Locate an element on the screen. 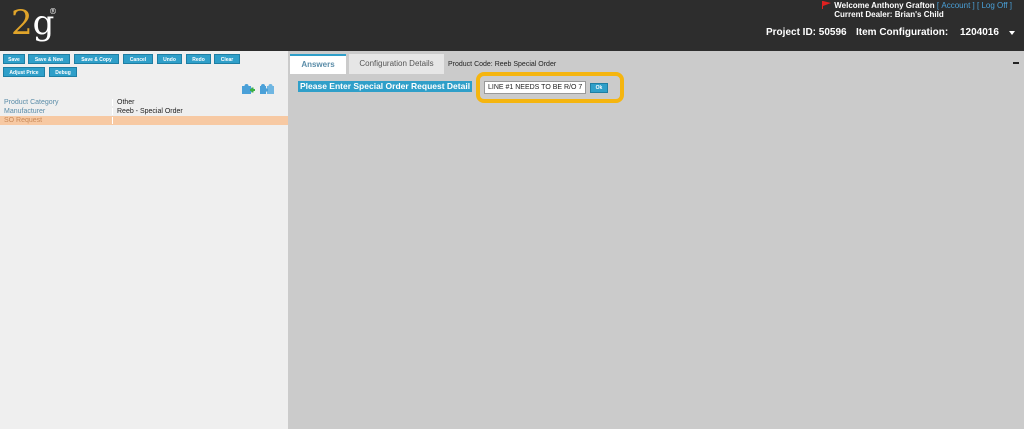  save-new-button: Save & New is located at coordinates (49, 59).